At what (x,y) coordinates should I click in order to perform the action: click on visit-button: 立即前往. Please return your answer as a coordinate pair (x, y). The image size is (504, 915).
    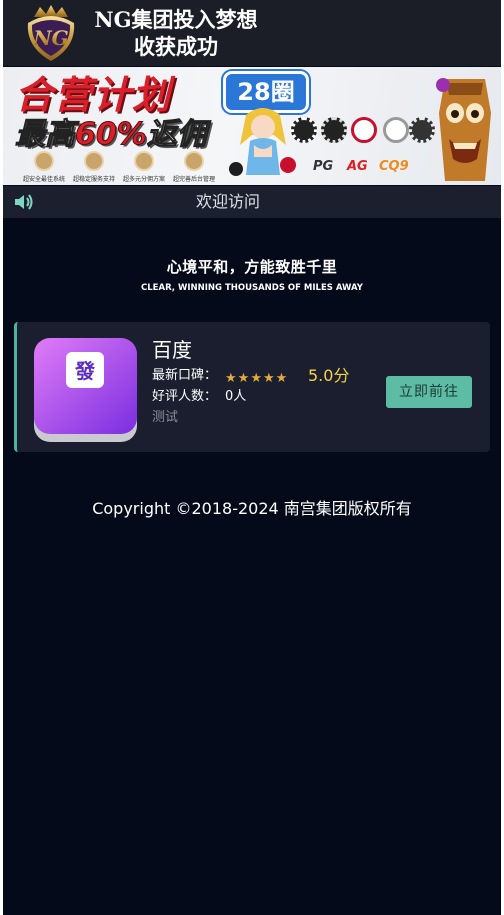
    Looking at the image, I should click on (429, 392).